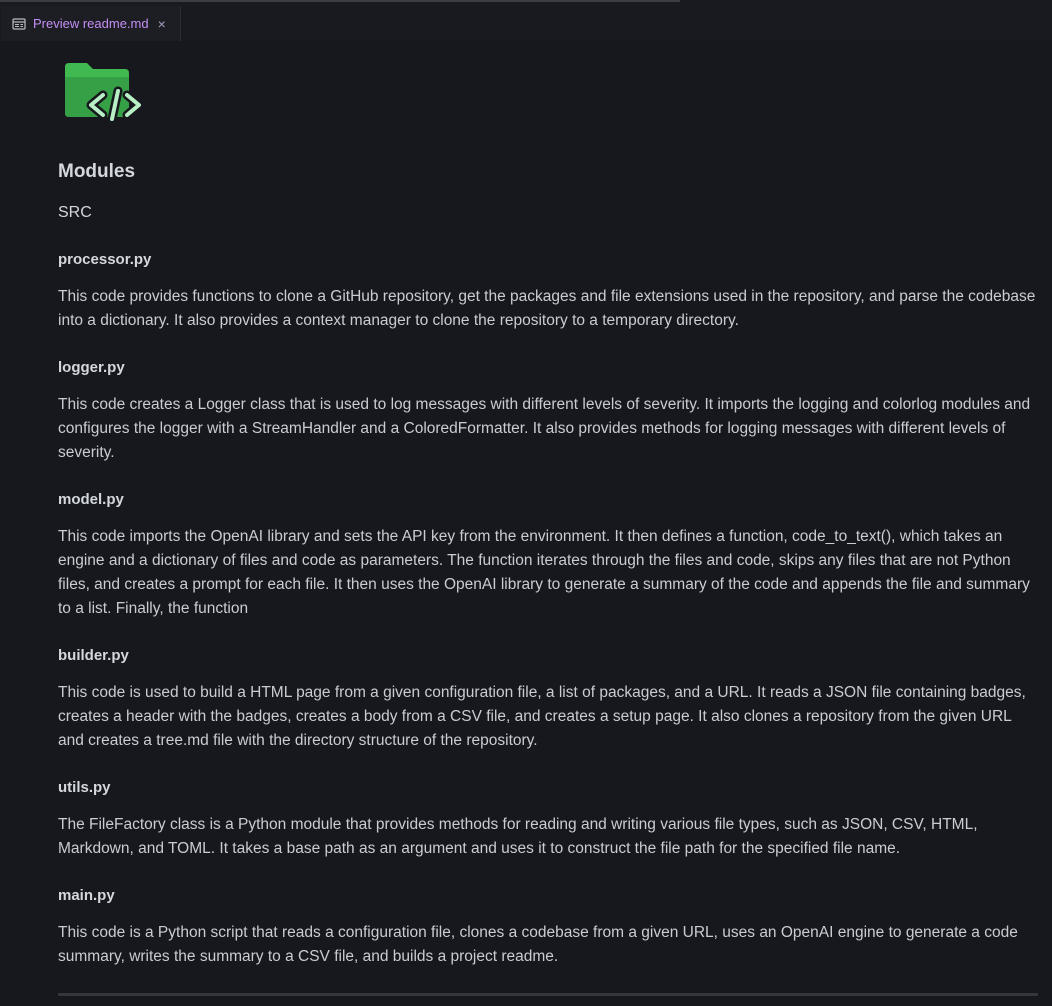  What do you see at coordinates (526, 20) in the screenshot?
I see `tab-bar: Preview readme.md ×` at bounding box center [526, 20].